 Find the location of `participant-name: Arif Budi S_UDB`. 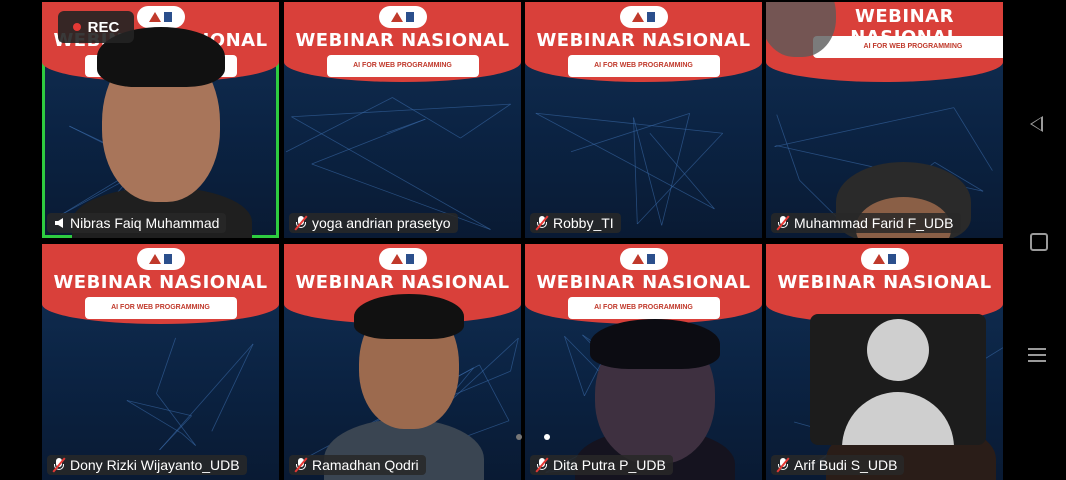

participant-name: Arif Budi S_UDB is located at coordinates (846, 465).